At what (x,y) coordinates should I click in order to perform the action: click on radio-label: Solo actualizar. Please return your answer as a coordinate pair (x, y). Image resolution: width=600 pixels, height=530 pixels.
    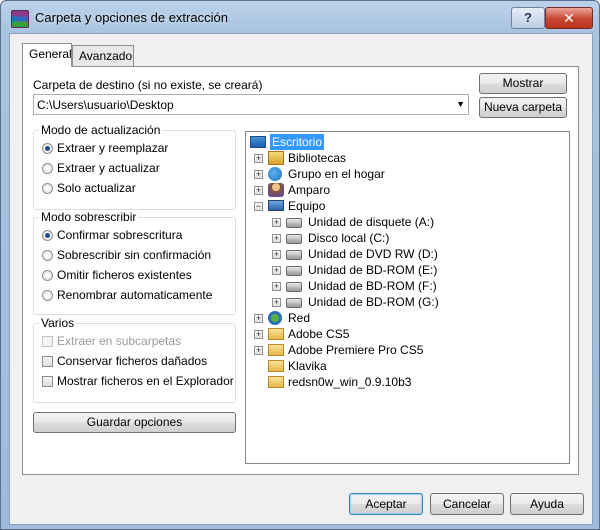
    Looking at the image, I should click on (96, 188).